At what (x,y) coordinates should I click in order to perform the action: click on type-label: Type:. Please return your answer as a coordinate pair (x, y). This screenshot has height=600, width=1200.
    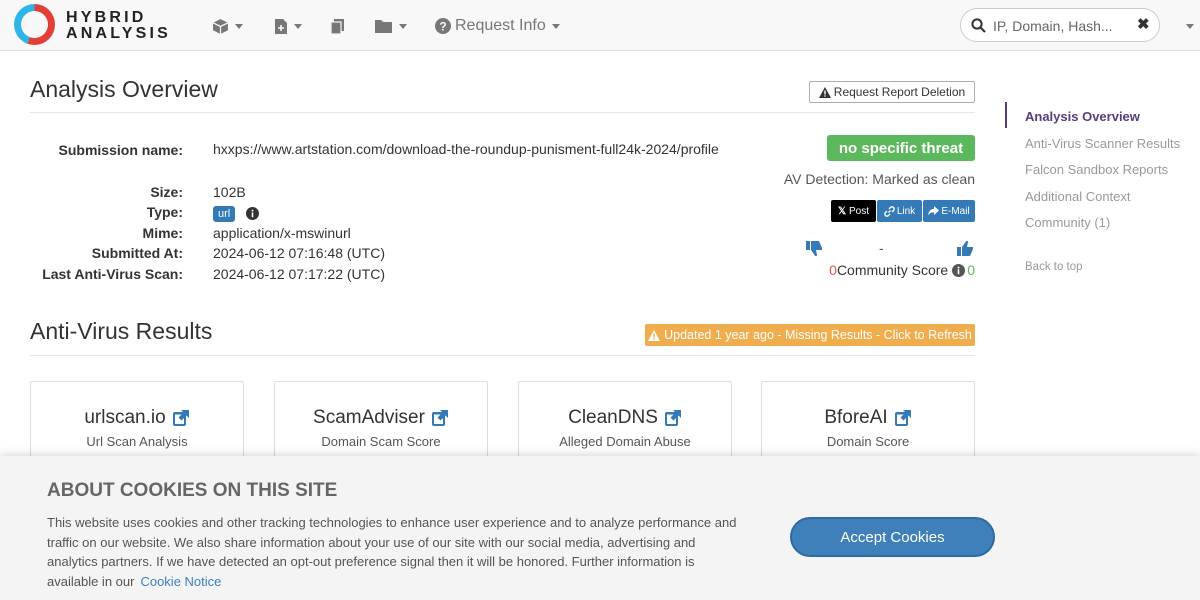
    Looking at the image, I should click on (164, 212).